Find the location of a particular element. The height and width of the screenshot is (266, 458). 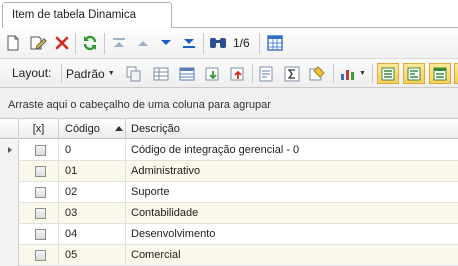

column-chooser-icon is located at coordinates (275, 43).